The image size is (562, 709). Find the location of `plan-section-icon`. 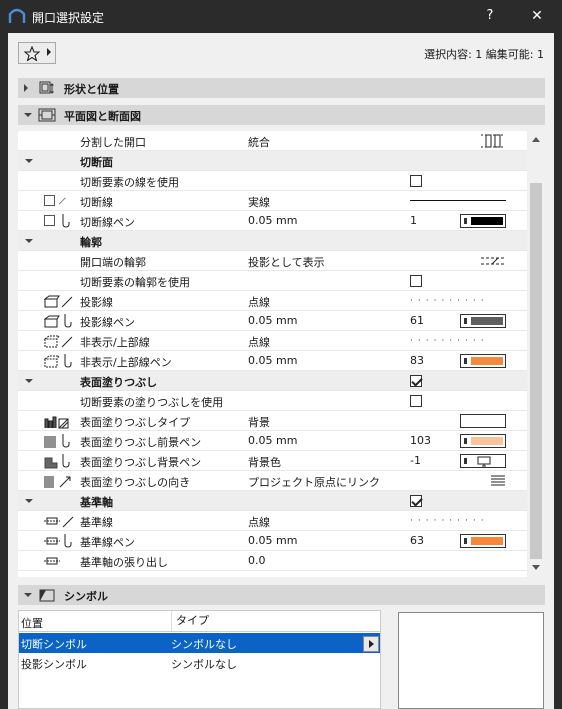

plan-section-icon is located at coordinates (47, 115).